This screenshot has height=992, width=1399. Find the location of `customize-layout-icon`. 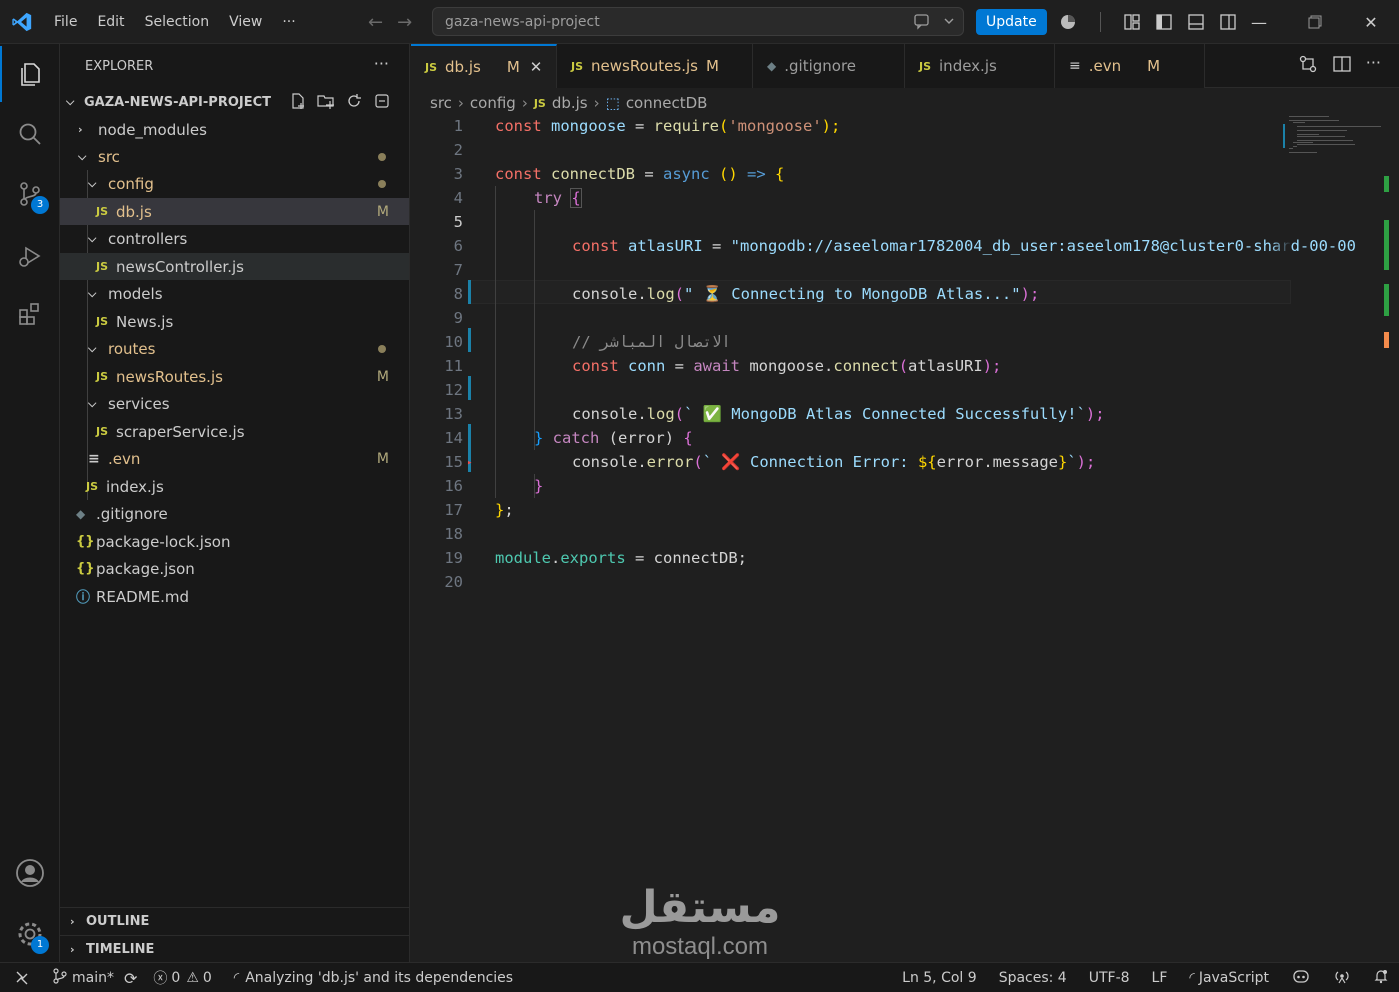

customize-layout-icon is located at coordinates (1132, 22).